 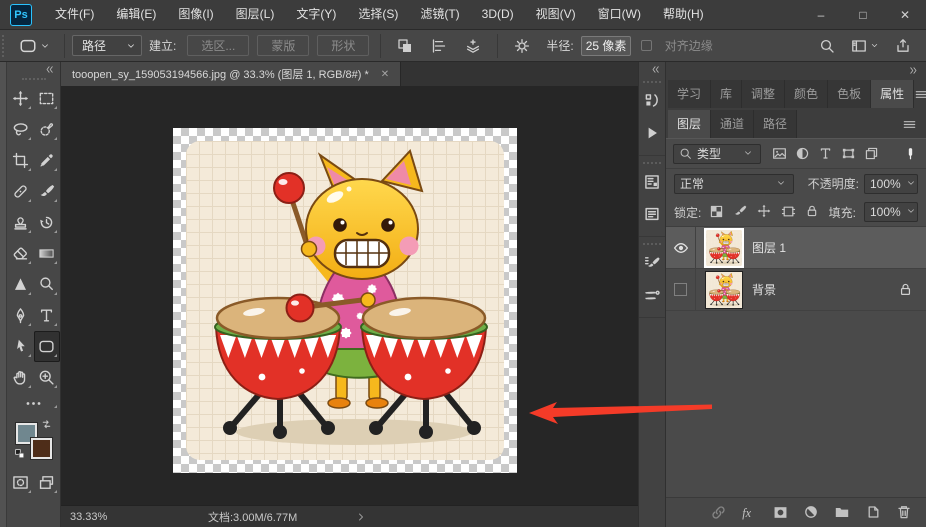 What do you see at coordinates (749, 512) in the screenshot?
I see `layer-style-button: fx` at bounding box center [749, 512].